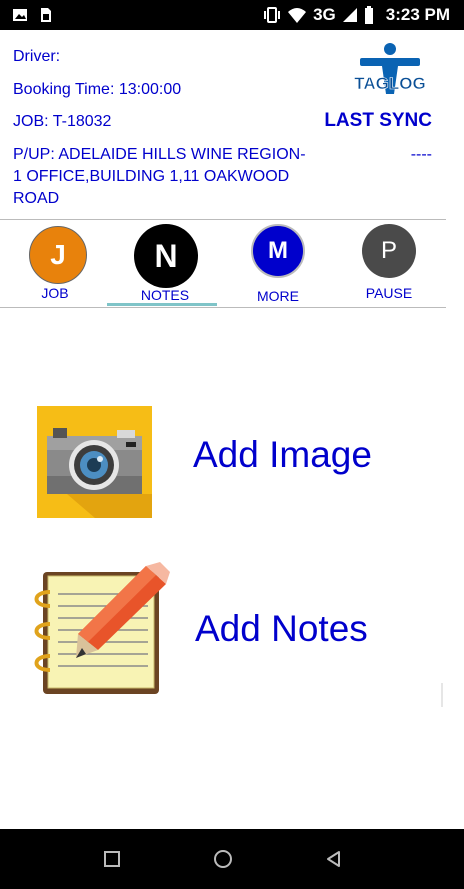  Describe the element at coordinates (62, 121) in the screenshot. I see `job-number: JOB: T-18032` at that location.